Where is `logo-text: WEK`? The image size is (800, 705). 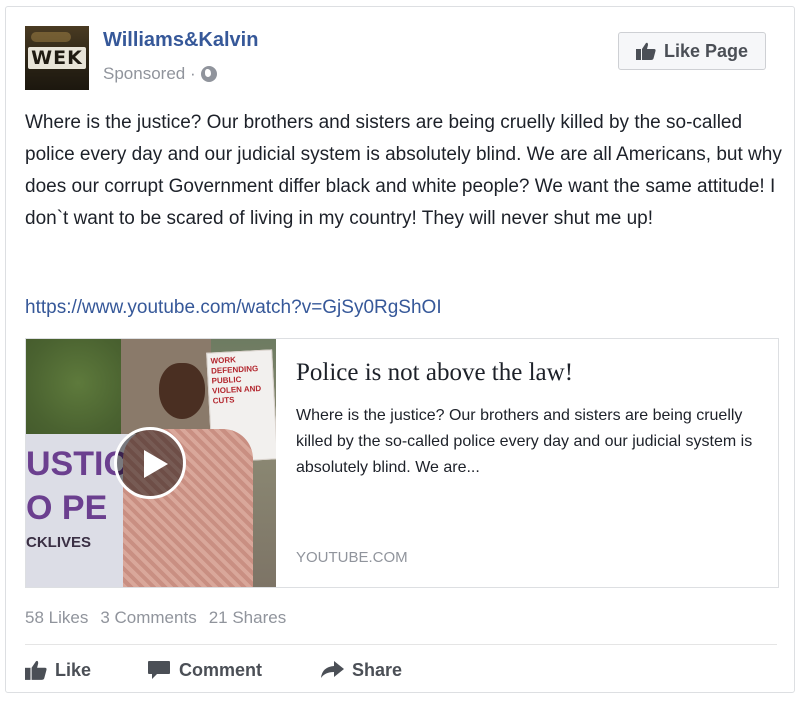
logo-text: WEK is located at coordinates (57, 58).